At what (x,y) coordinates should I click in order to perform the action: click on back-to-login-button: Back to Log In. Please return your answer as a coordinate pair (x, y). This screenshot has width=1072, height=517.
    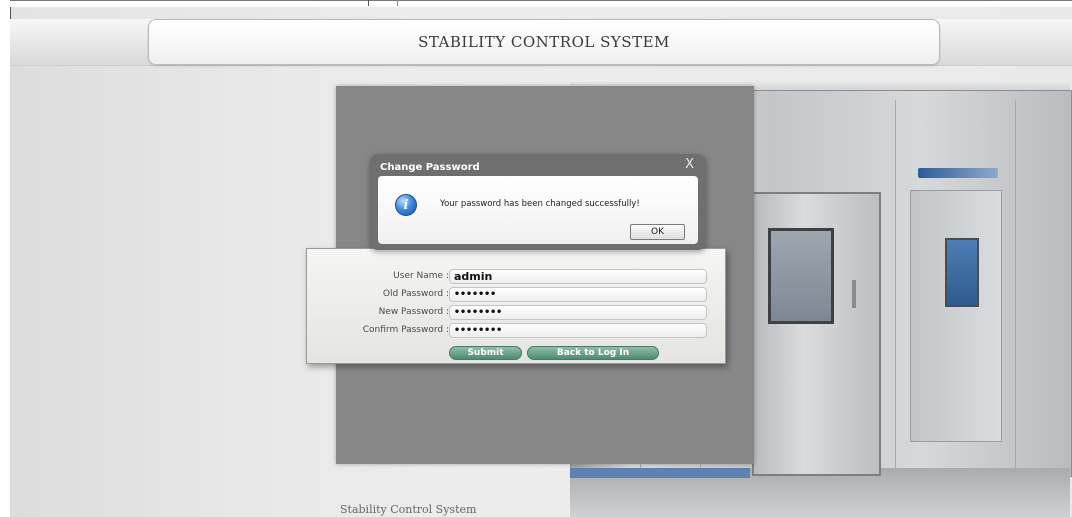
    Looking at the image, I should click on (593, 353).